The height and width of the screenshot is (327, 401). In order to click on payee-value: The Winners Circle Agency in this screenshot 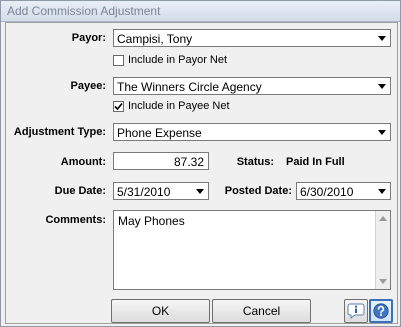, I will do `click(189, 87)`.